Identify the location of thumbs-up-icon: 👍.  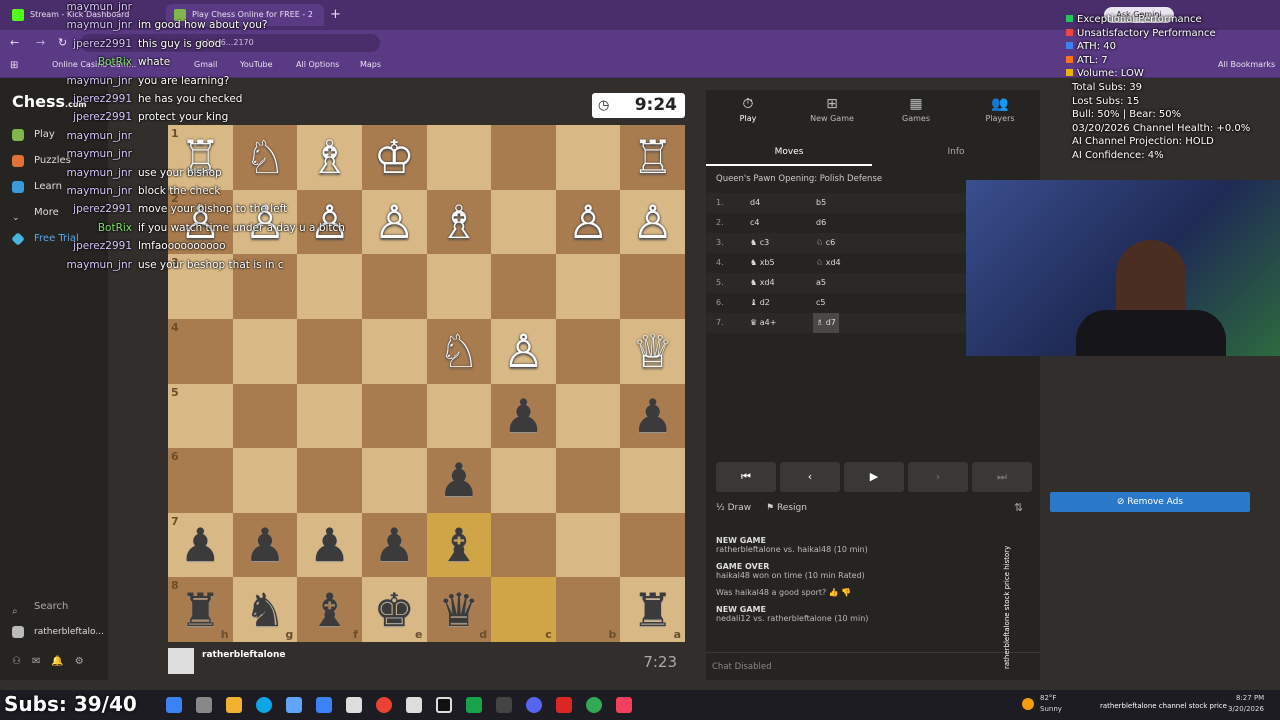
(834, 592).